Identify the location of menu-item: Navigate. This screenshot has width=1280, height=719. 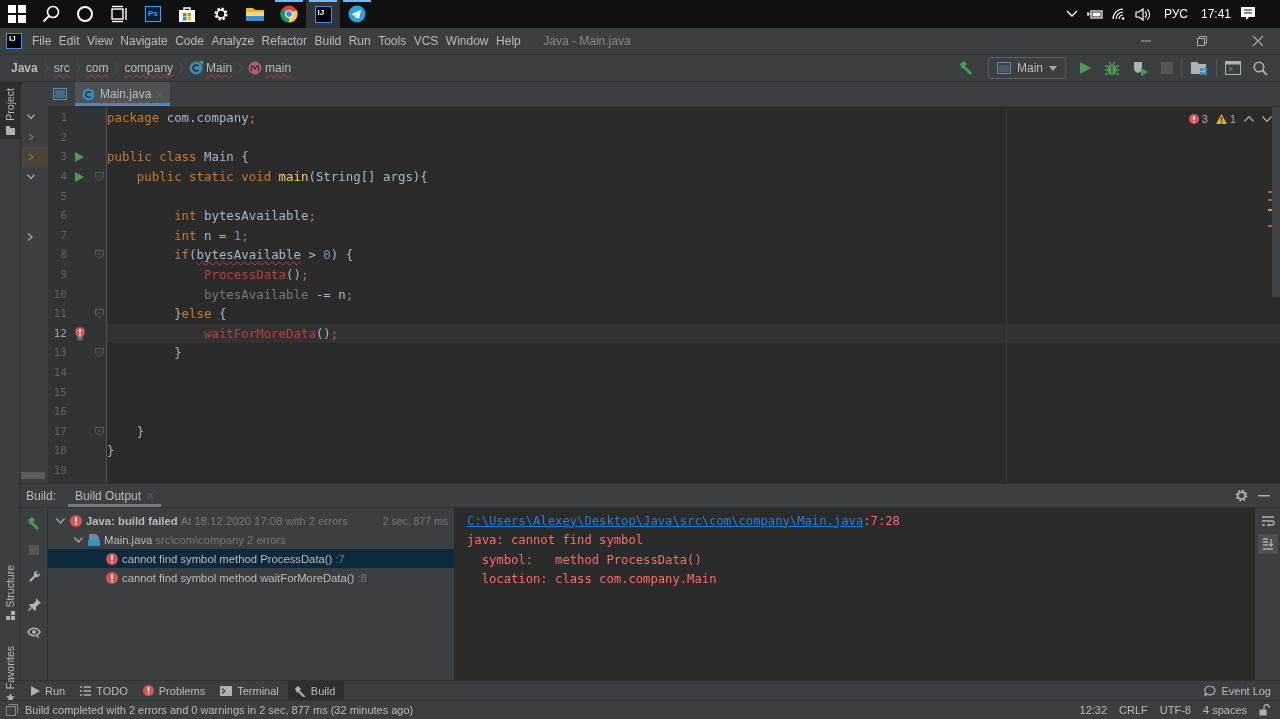
(144, 41).